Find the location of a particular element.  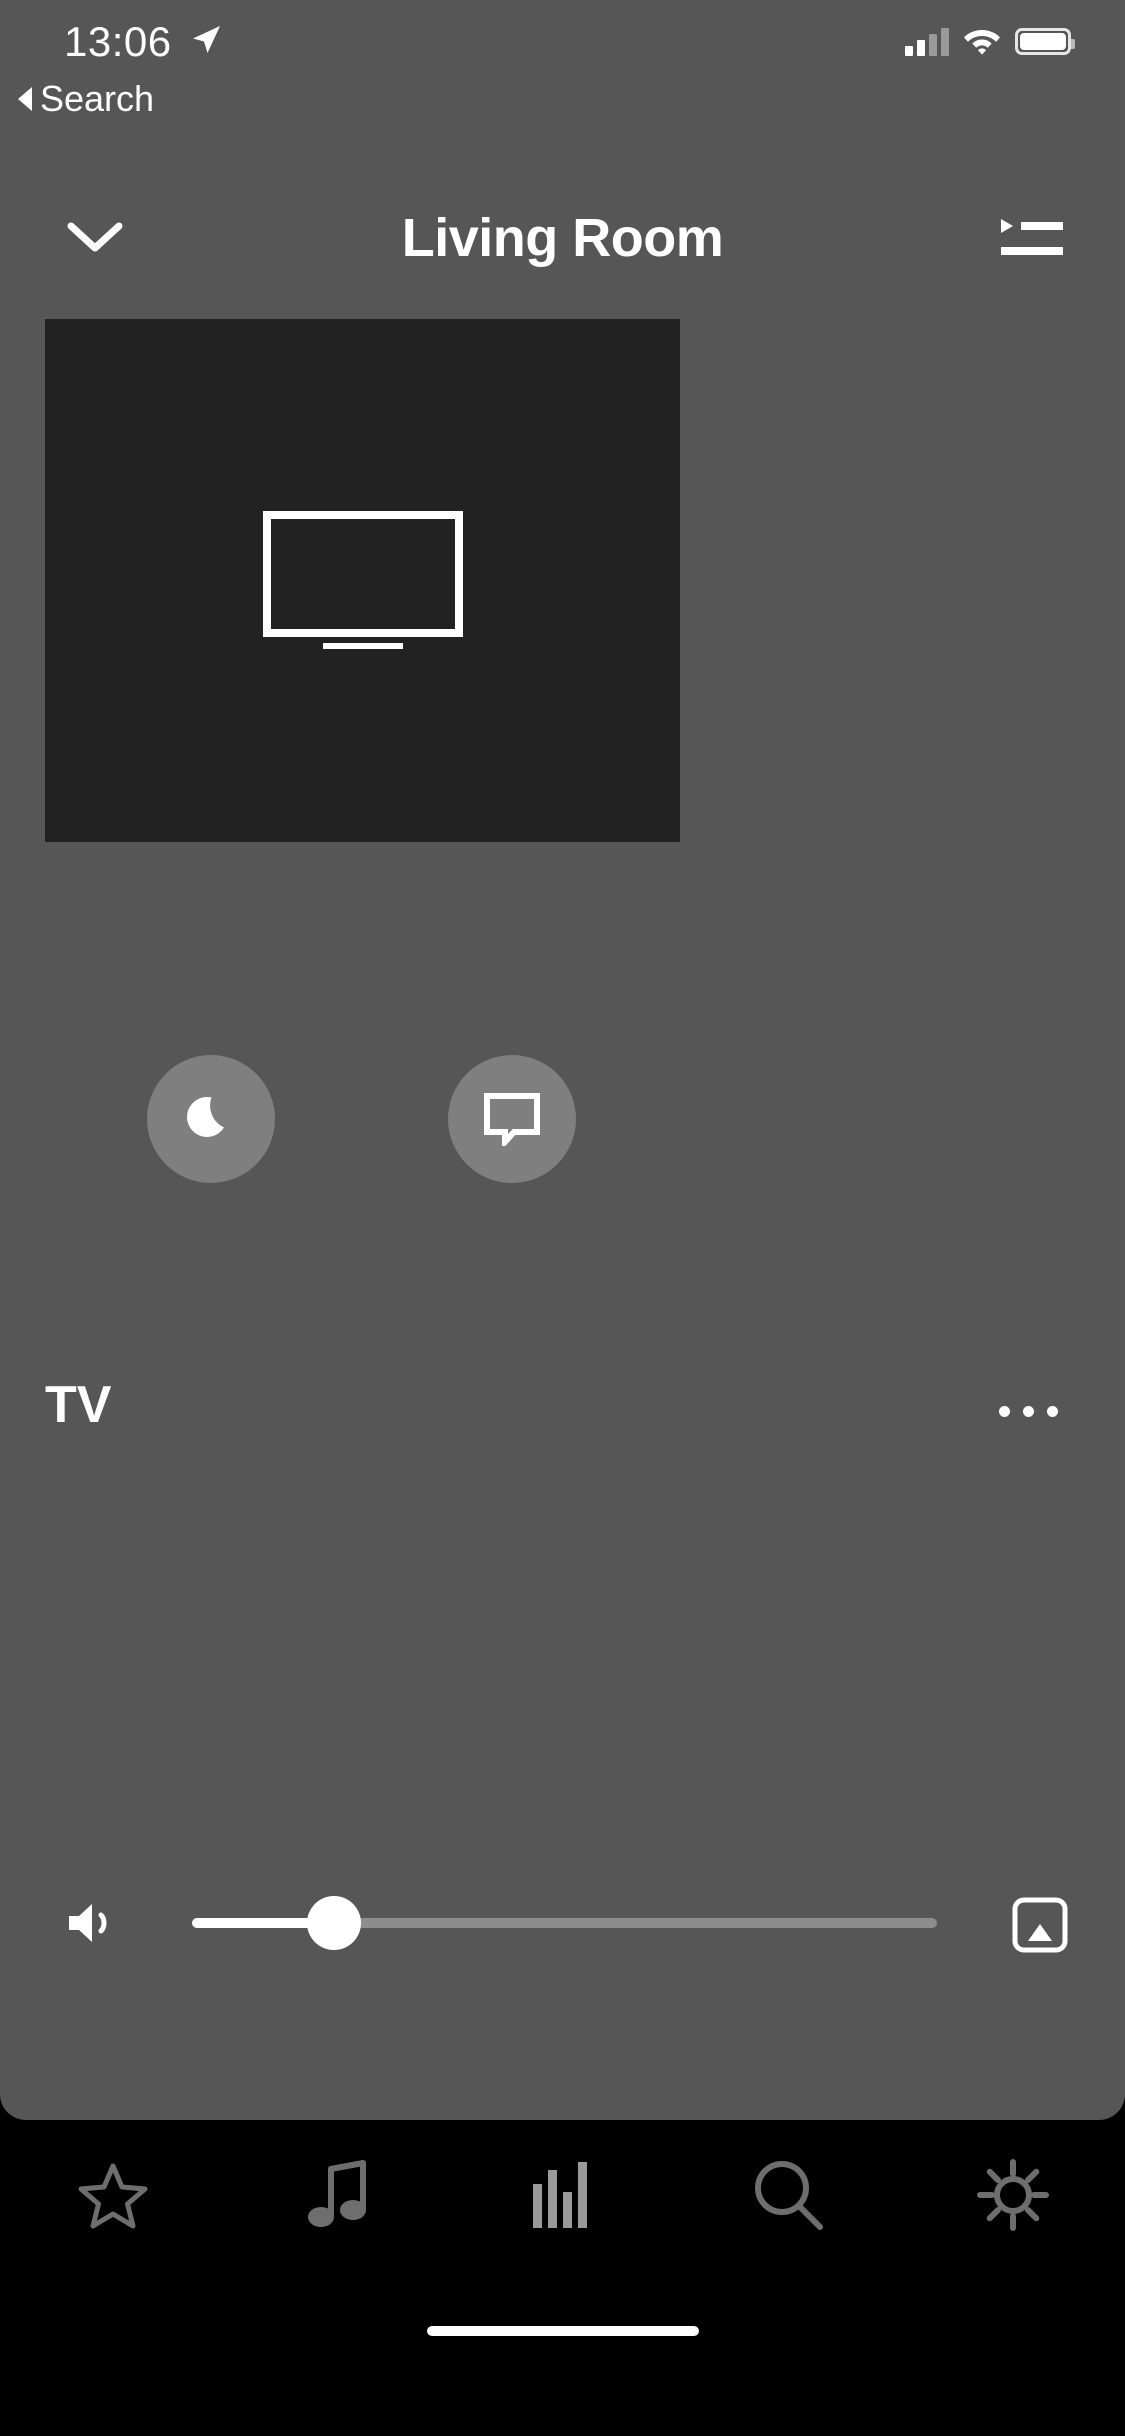

volume-slider is located at coordinates (564, 1923).